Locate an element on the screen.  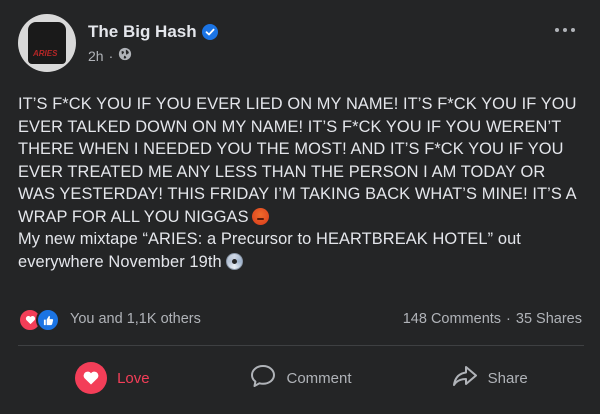
comments-shares: 148 Comments · 35 Shares is located at coordinates (492, 319).